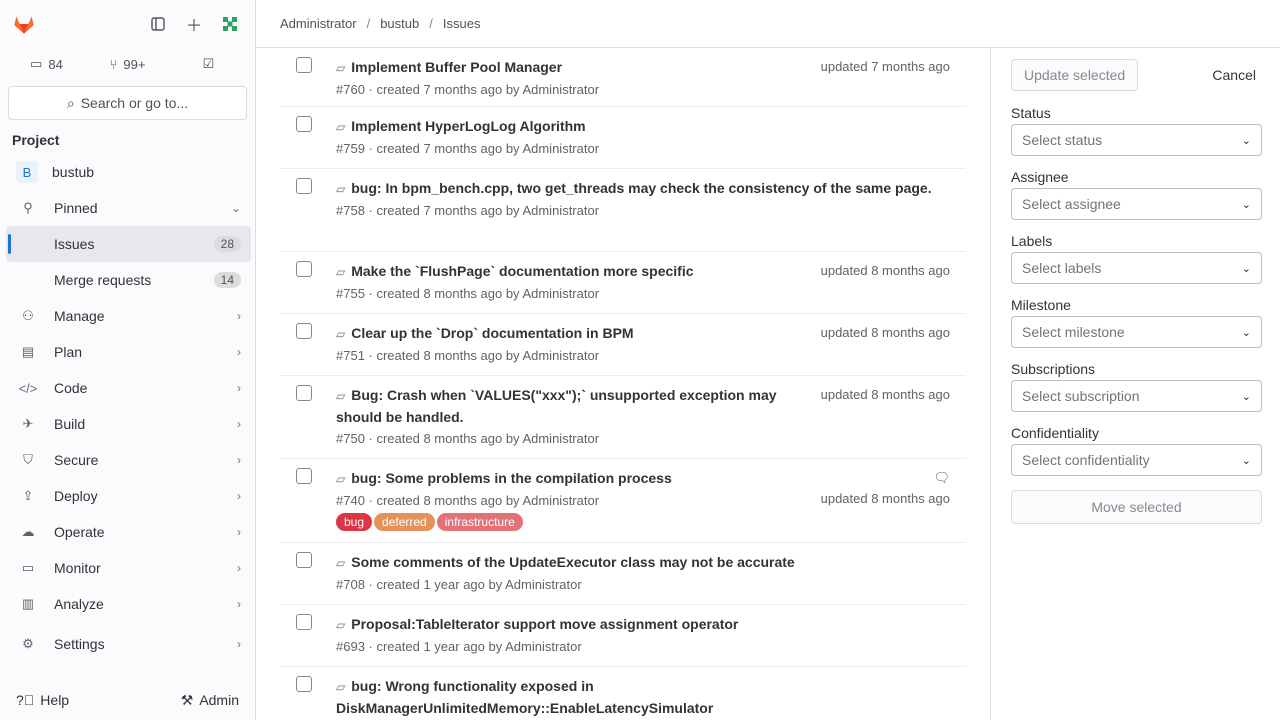 The height and width of the screenshot is (720, 1280). I want to click on sidebar-item-merge-requests: Merge requests 14, so click(128, 280).